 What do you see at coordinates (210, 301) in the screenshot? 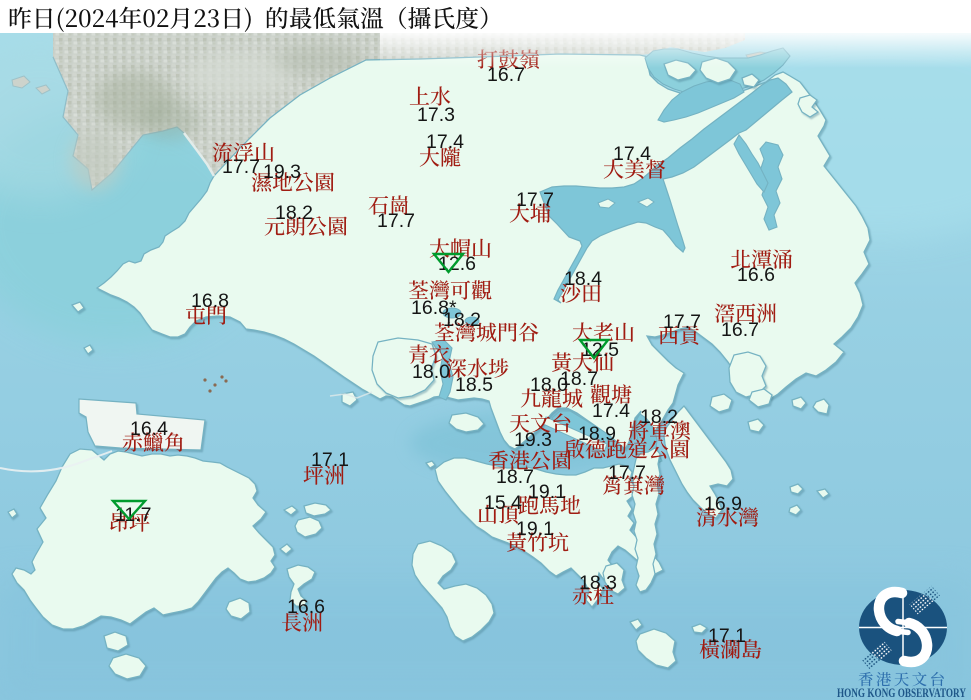
I see `svg-text: 16.8` at bounding box center [210, 301].